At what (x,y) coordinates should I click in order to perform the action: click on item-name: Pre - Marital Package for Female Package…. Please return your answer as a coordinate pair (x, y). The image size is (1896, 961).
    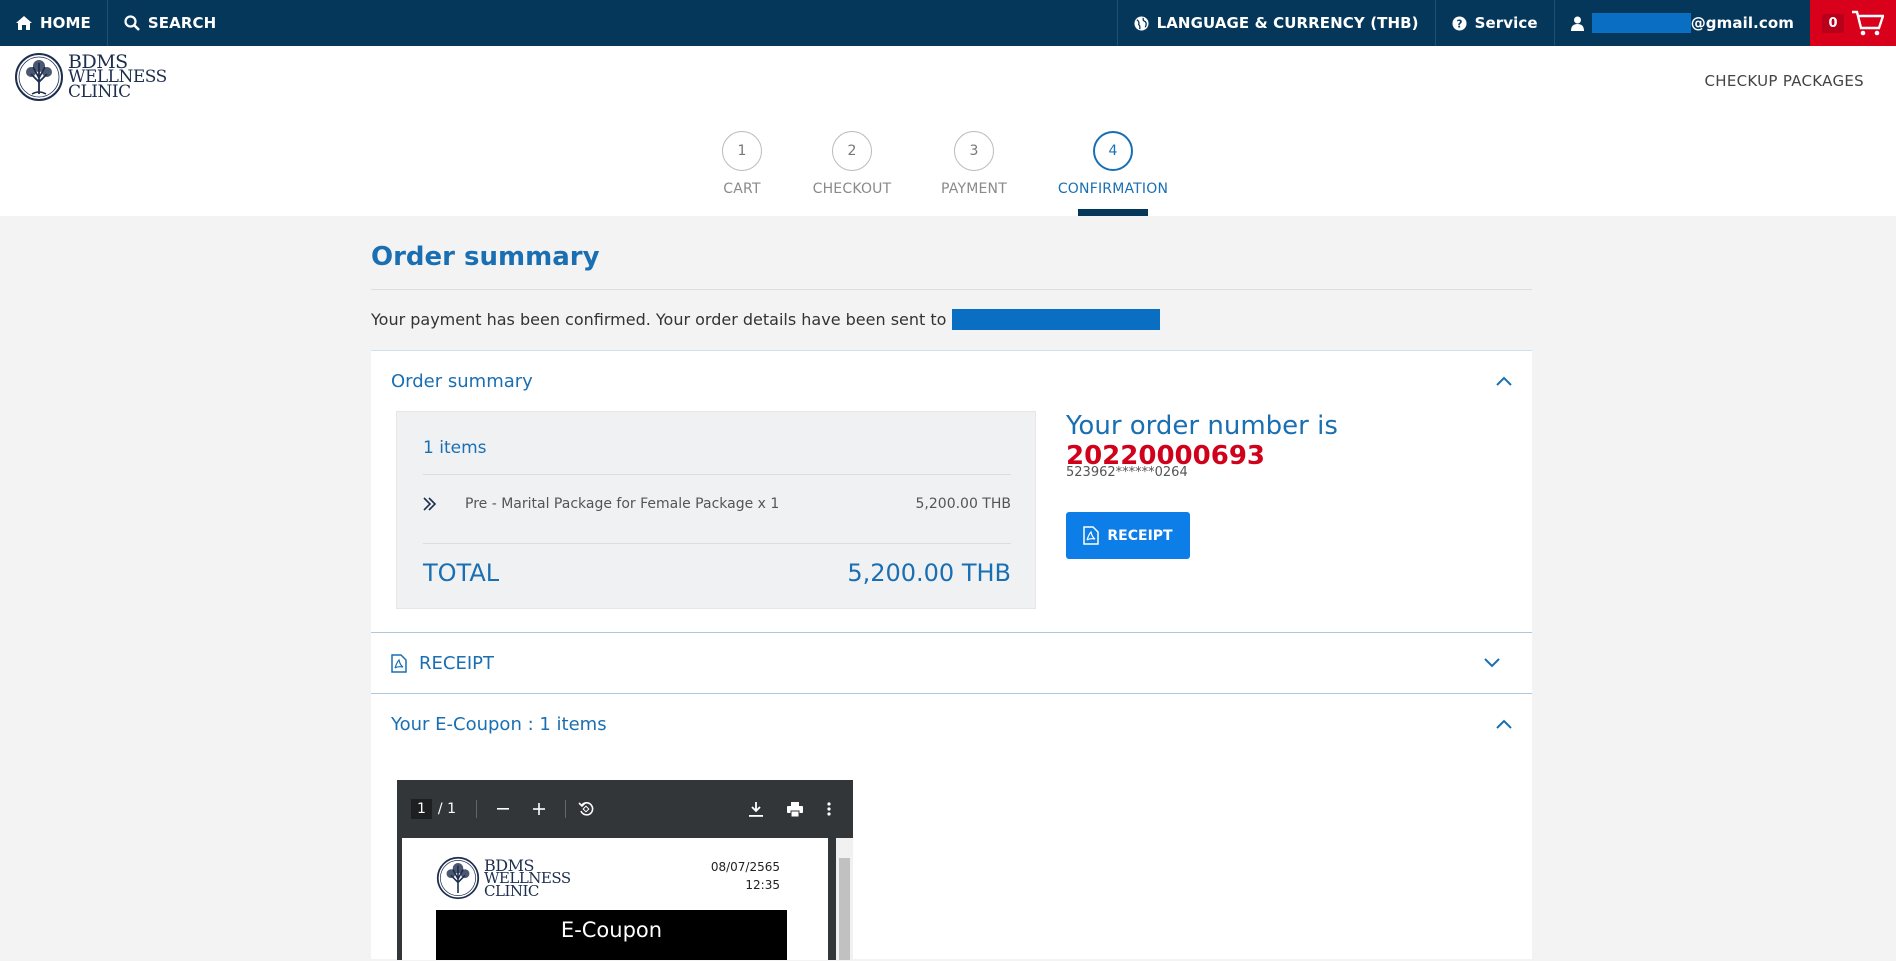
    Looking at the image, I should click on (622, 504).